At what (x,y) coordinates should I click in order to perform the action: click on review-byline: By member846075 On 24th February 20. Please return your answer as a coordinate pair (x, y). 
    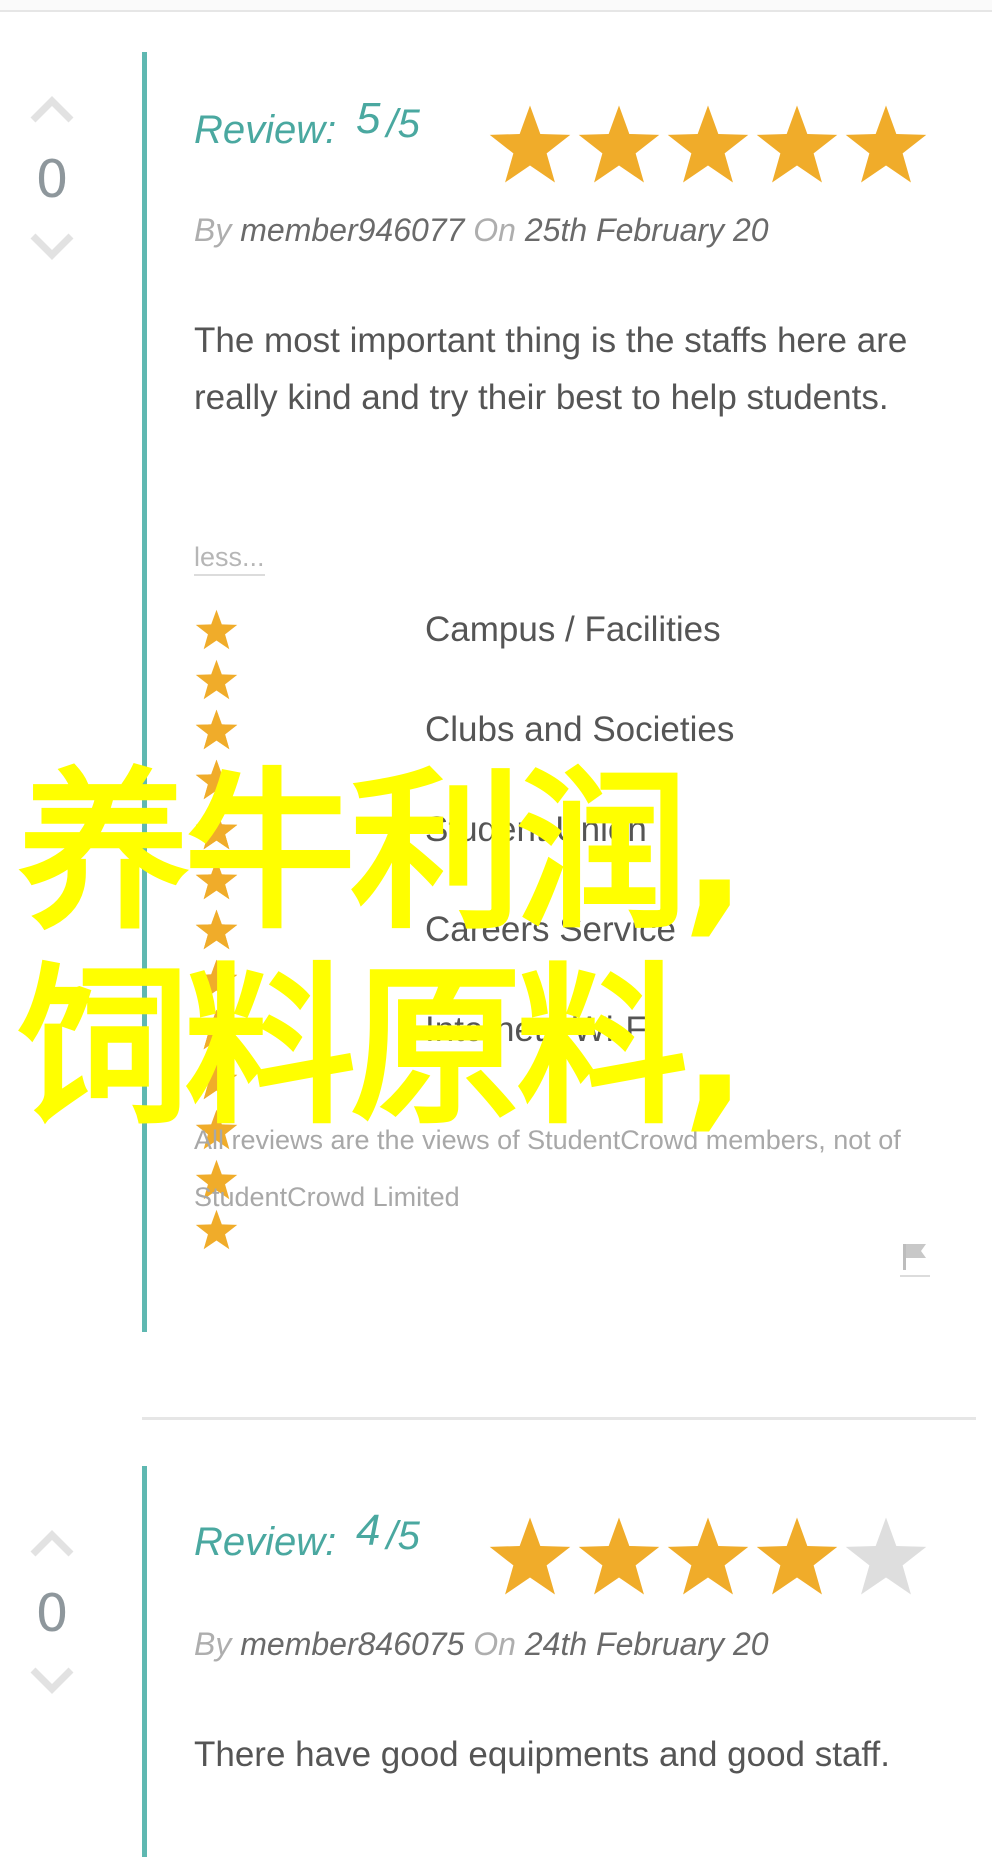
    Looking at the image, I should click on (481, 1644).